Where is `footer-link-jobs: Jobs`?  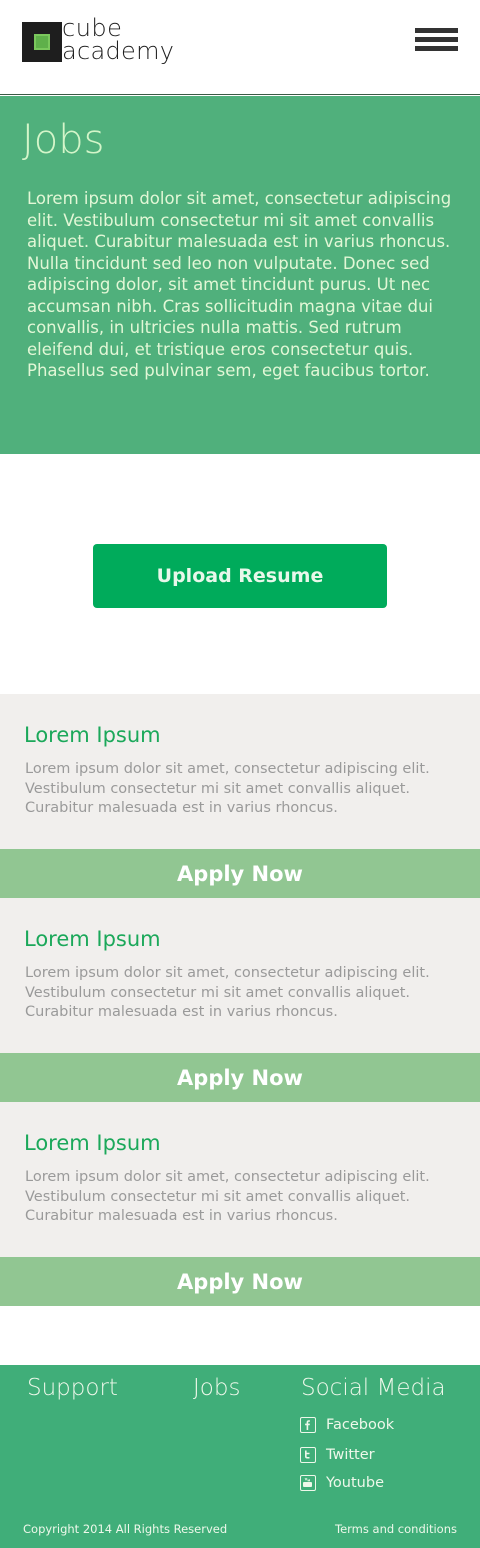 footer-link-jobs: Jobs is located at coordinates (216, 1388).